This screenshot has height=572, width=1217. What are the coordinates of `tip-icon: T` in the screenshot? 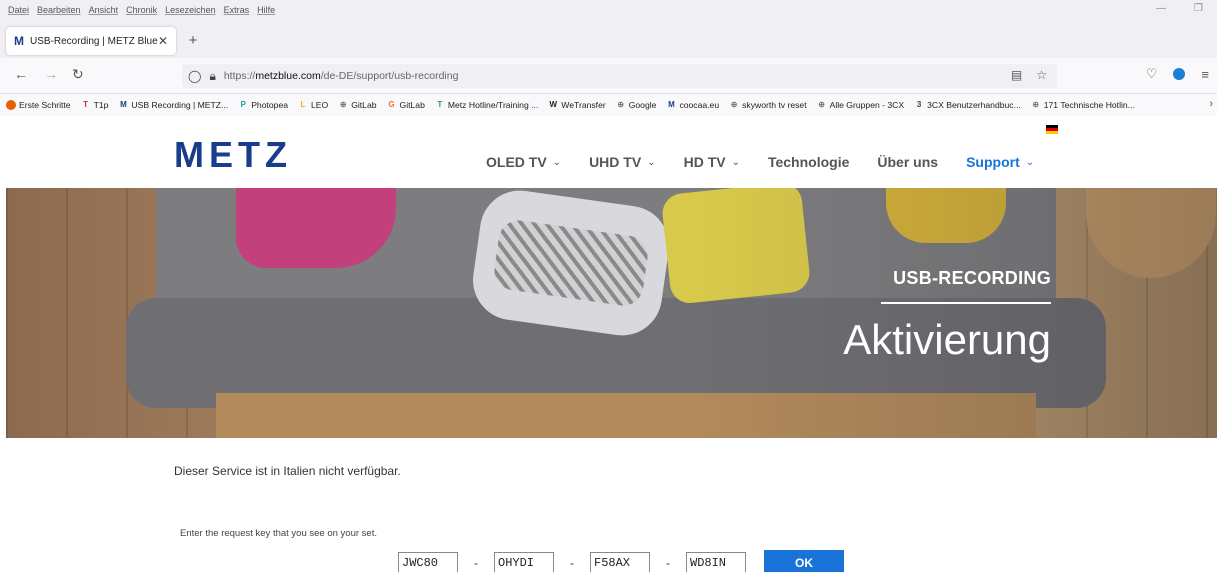 It's located at (86, 104).